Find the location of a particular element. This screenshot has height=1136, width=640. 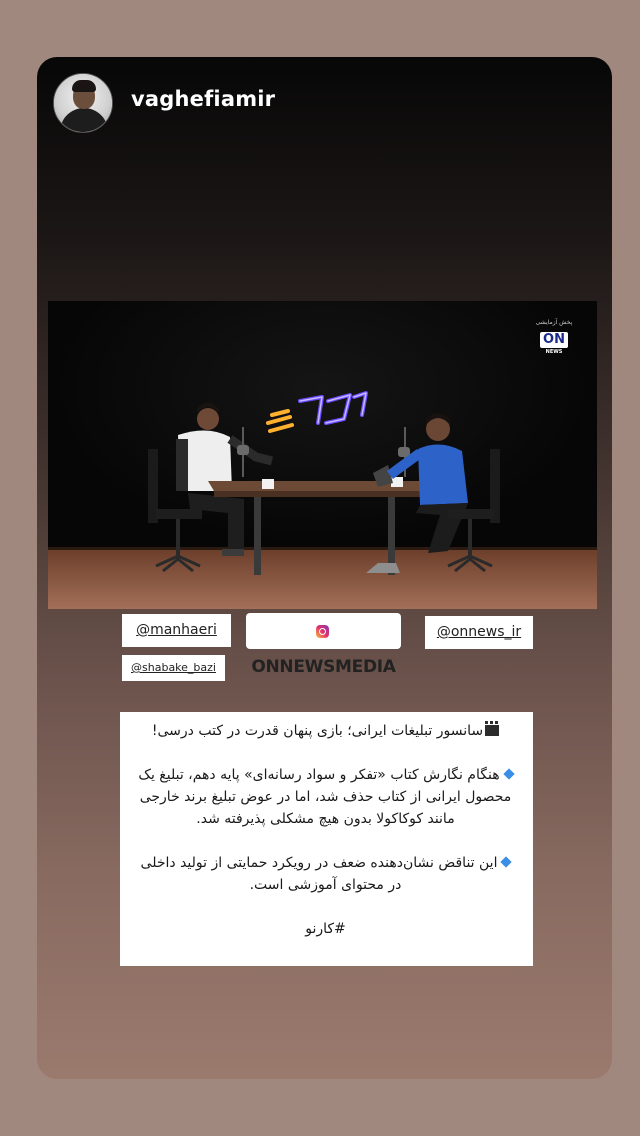

mention-onnewsmedia-text: ONNEWSMEDIA is located at coordinates (323, 667).